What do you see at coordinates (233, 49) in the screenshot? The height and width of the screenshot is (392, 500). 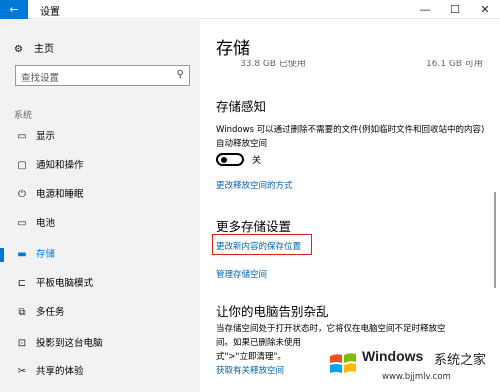 I see `page-title: 存储` at bounding box center [233, 49].